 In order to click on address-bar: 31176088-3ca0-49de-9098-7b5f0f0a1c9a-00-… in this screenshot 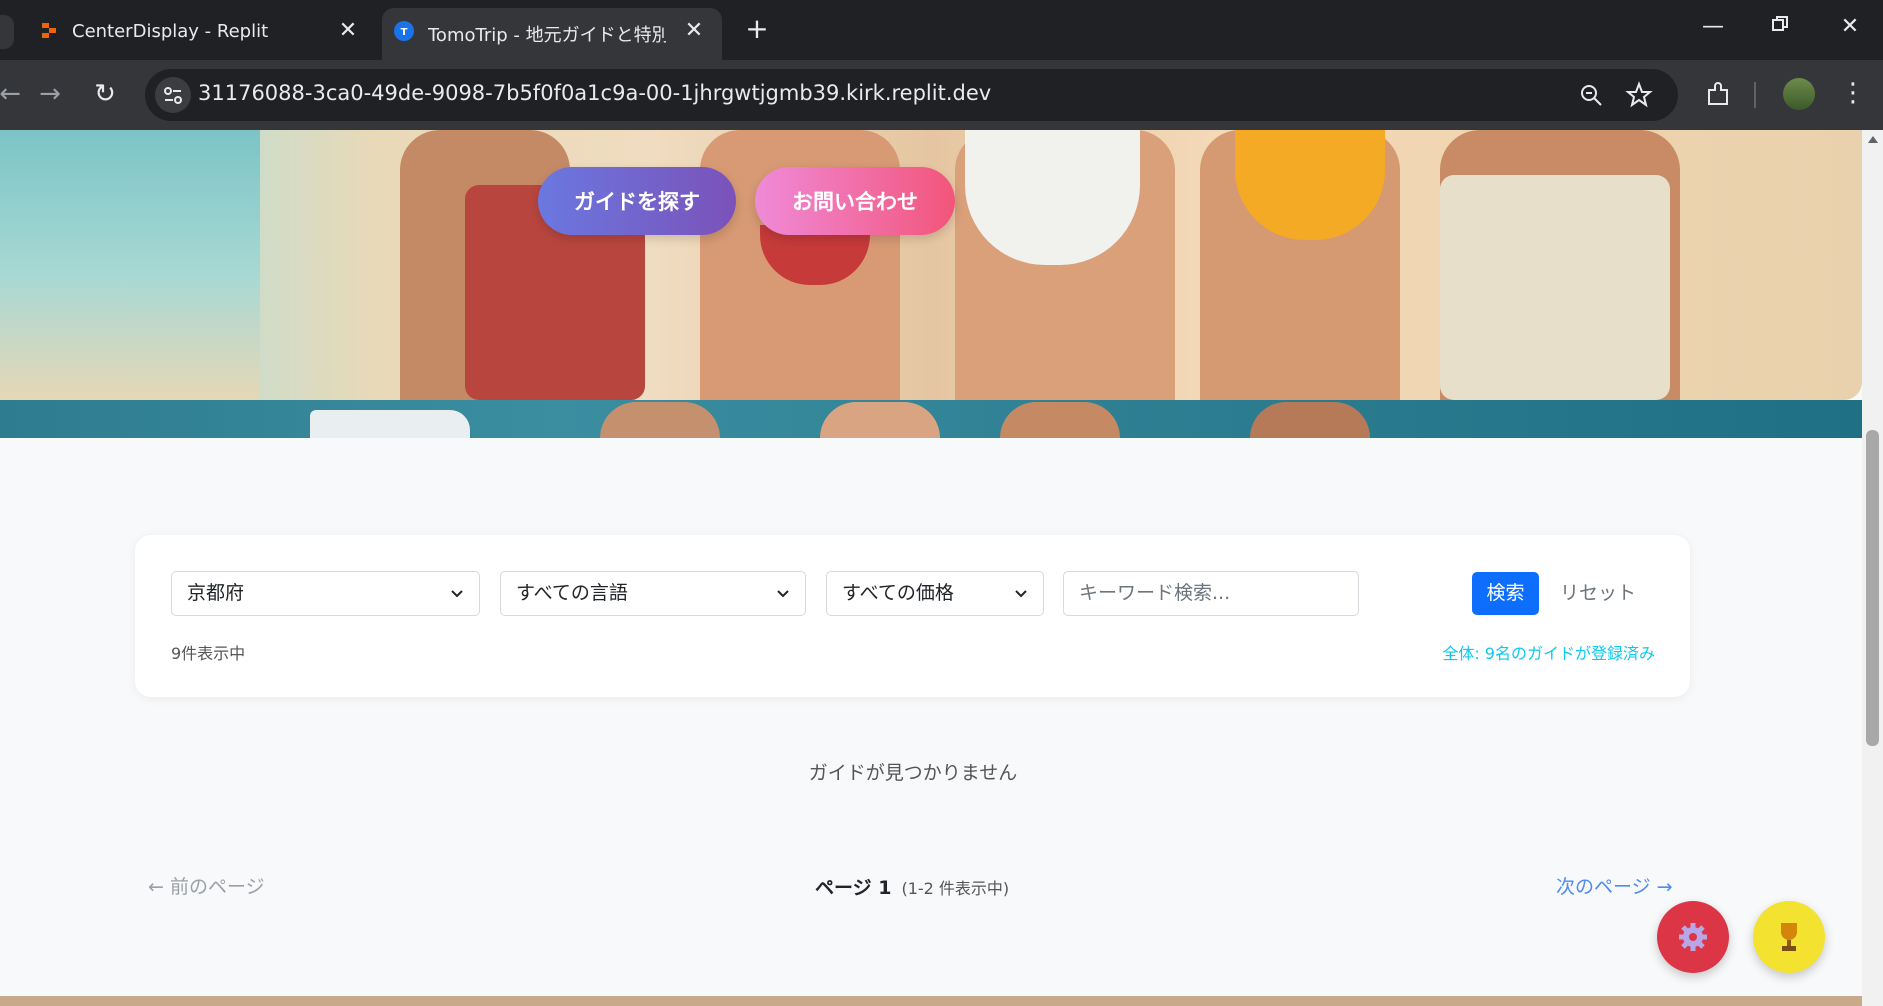, I will do `click(911, 95)`.